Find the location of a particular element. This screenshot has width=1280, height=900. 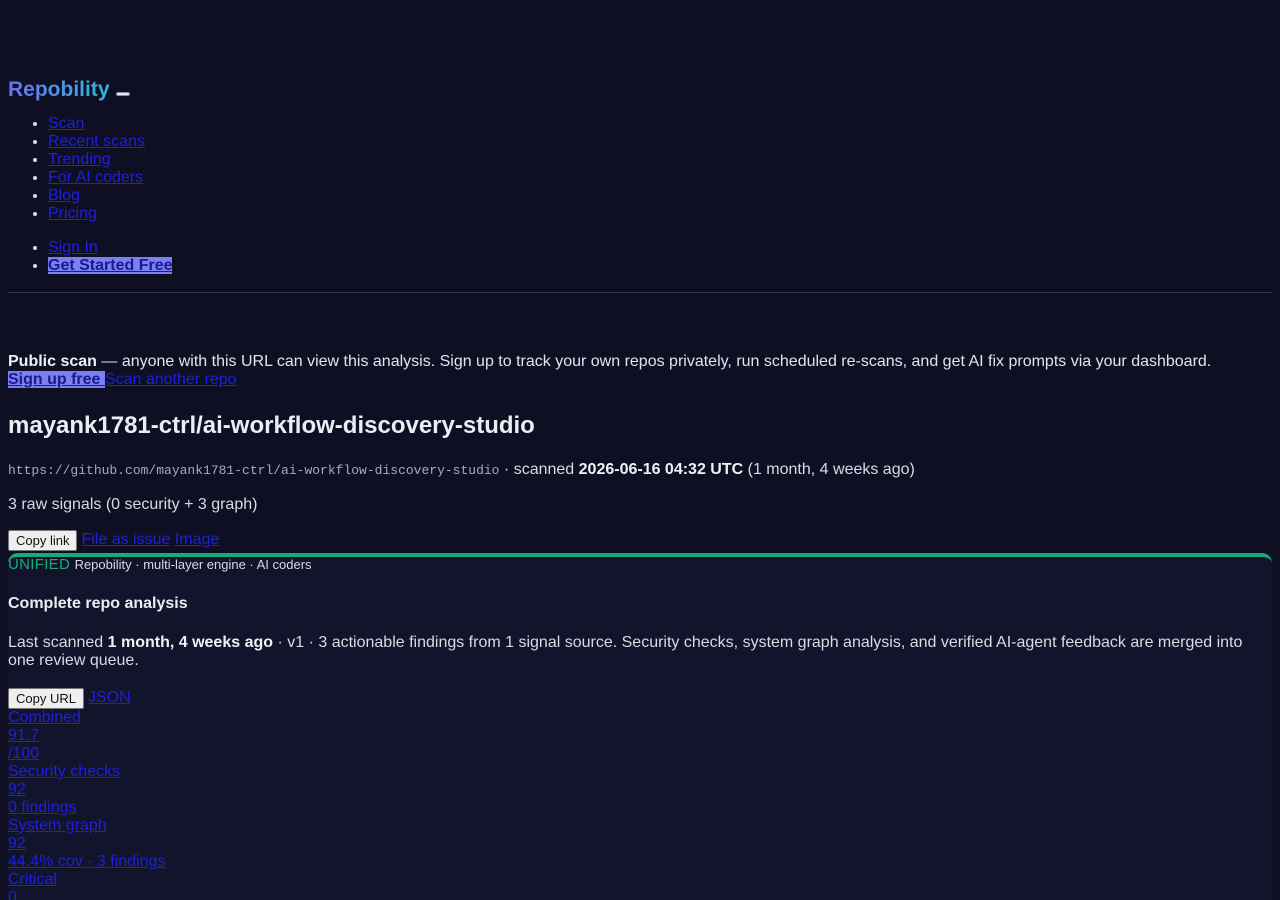

menu-toggle-button is located at coordinates (122, 94).